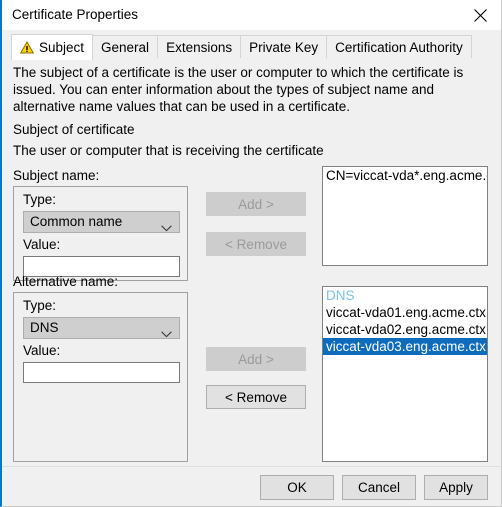 This screenshot has height=507, width=502. What do you see at coordinates (256, 244) in the screenshot?
I see `subject-remove-button: < Remove` at bounding box center [256, 244].